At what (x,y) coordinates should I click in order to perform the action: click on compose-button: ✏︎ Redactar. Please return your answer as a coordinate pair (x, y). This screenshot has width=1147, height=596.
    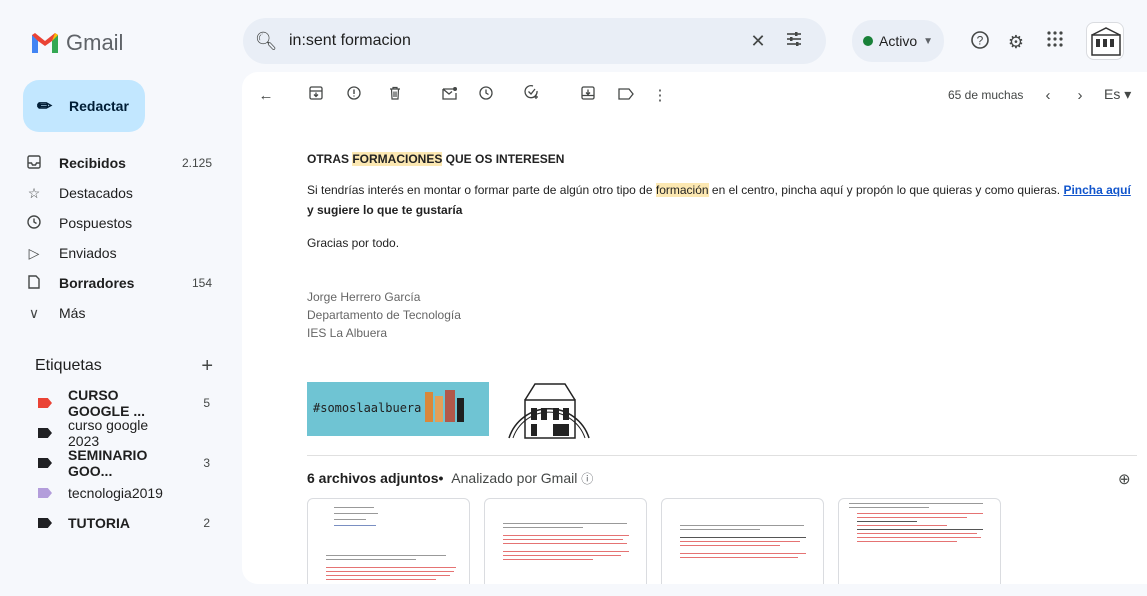
    Looking at the image, I should click on (84, 106).